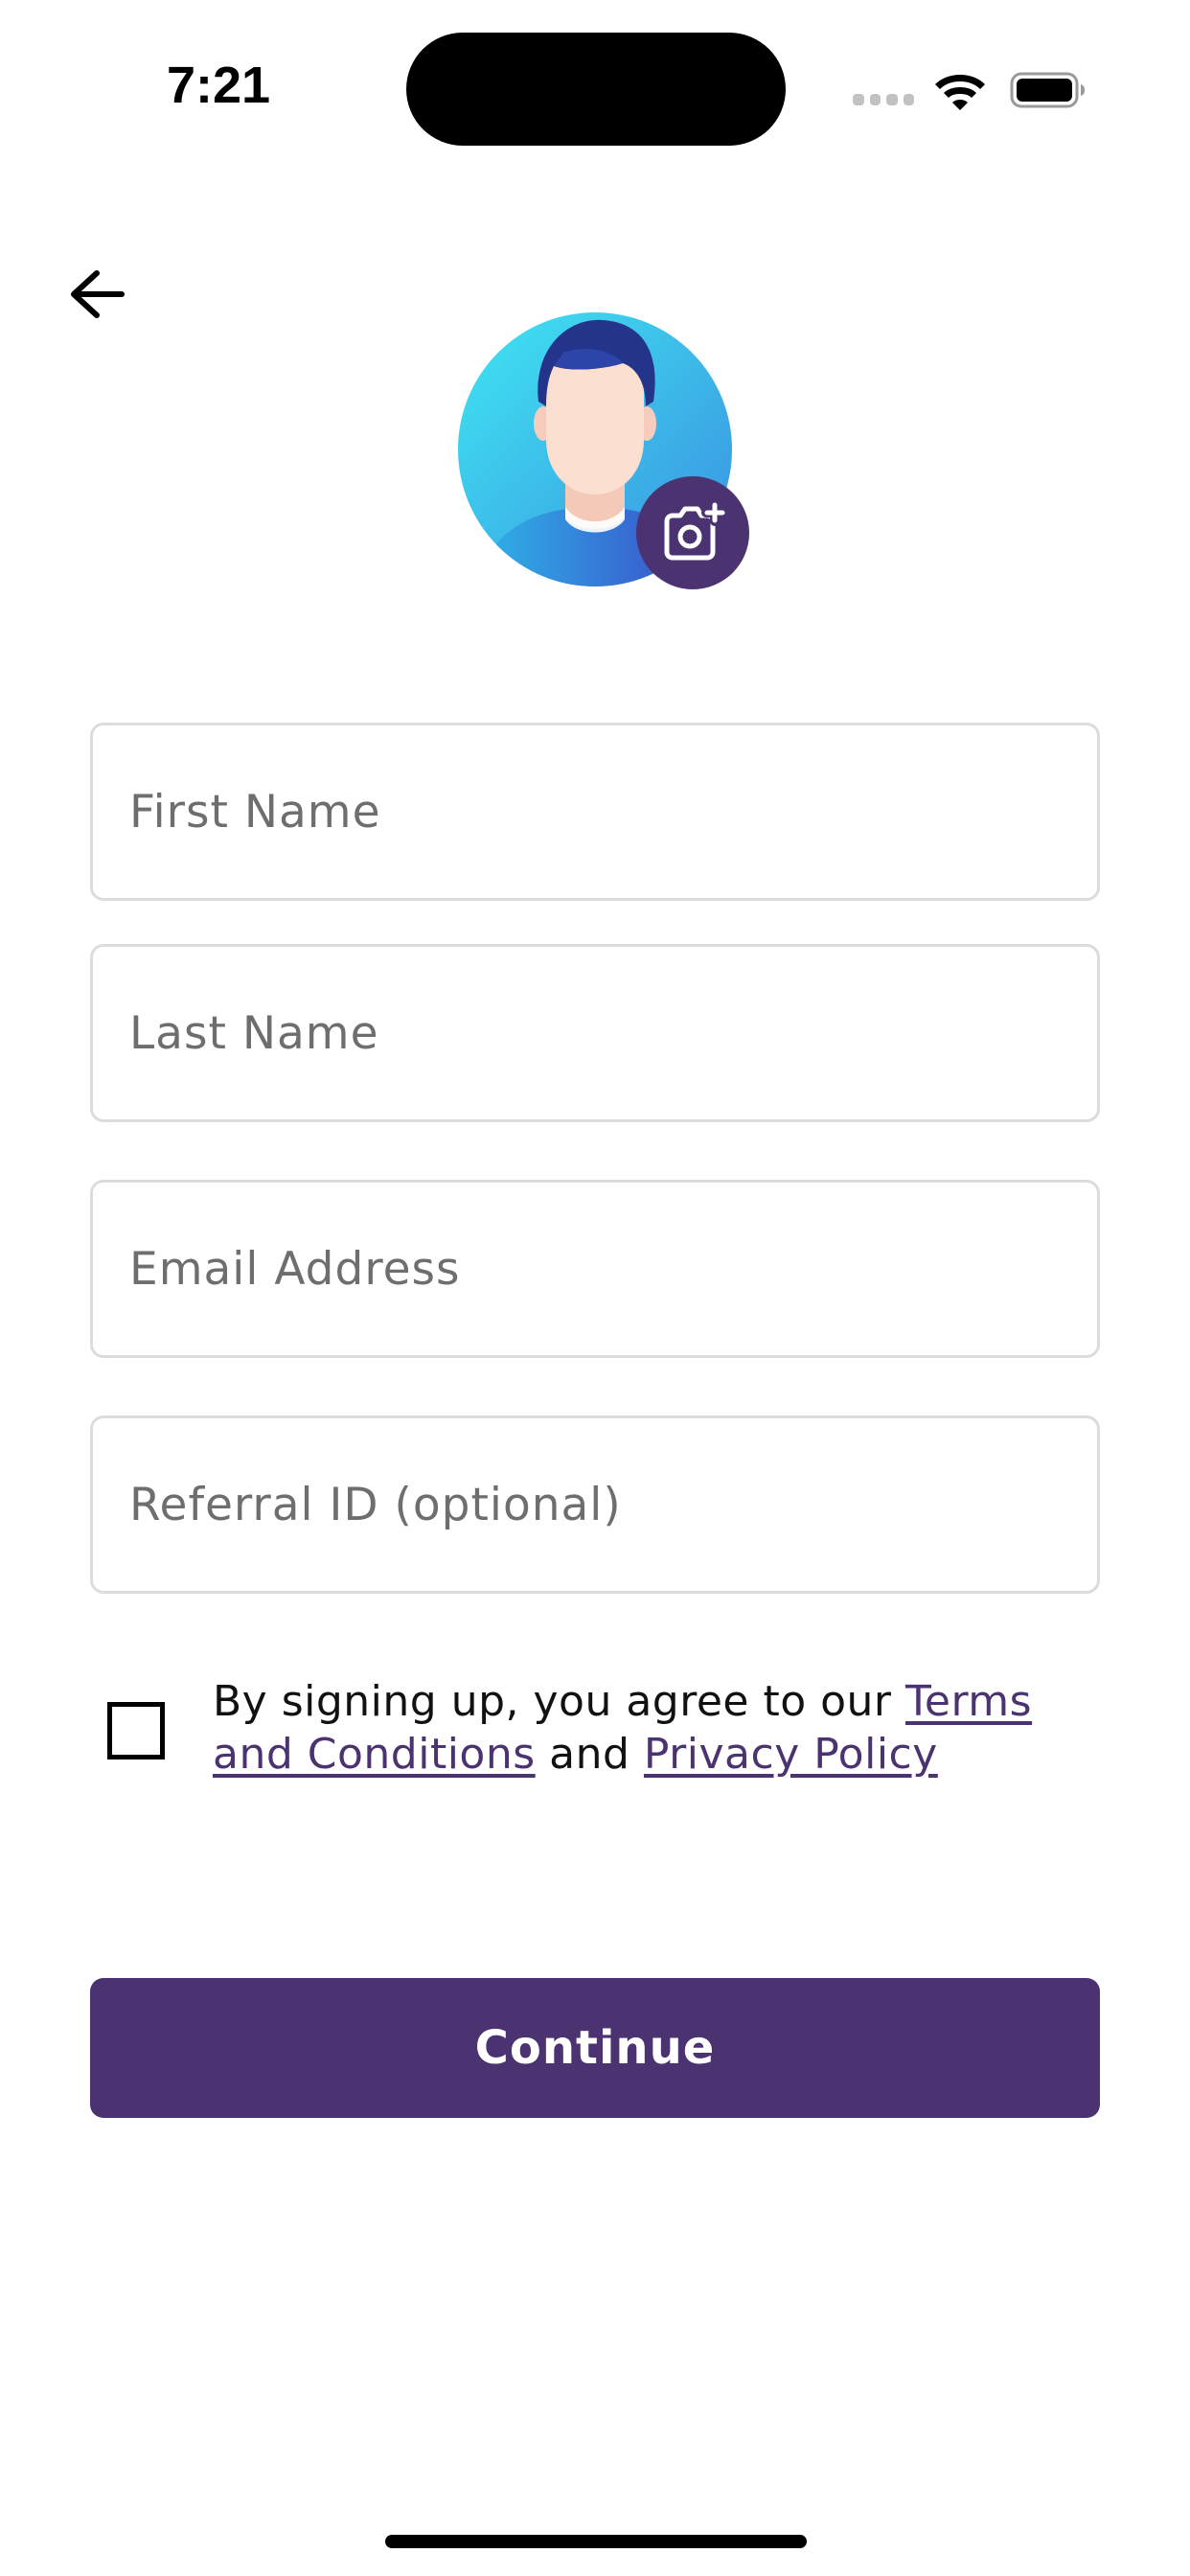 The image size is (1190, 2576). I want to click on terms-checkbox, so click(136, 1731).